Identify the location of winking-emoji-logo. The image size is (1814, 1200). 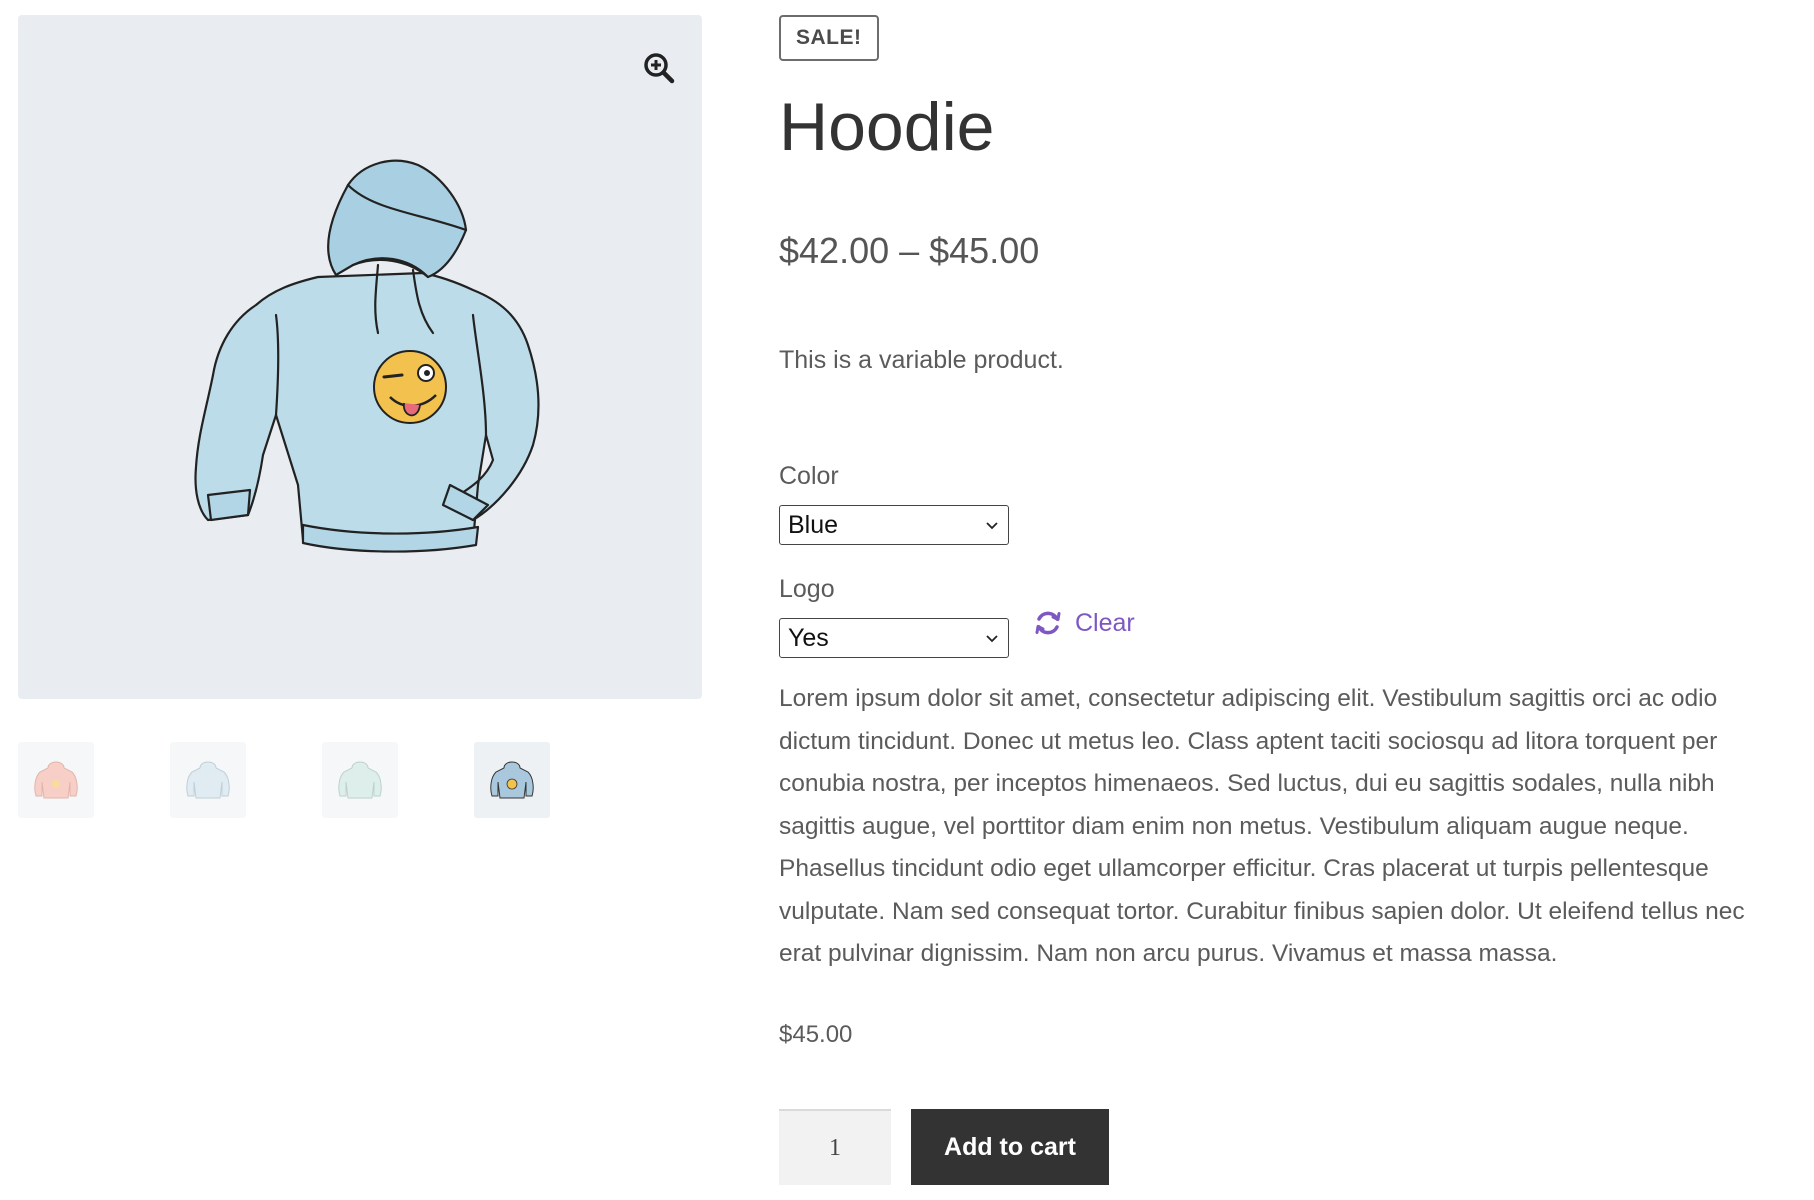
(410, 387).